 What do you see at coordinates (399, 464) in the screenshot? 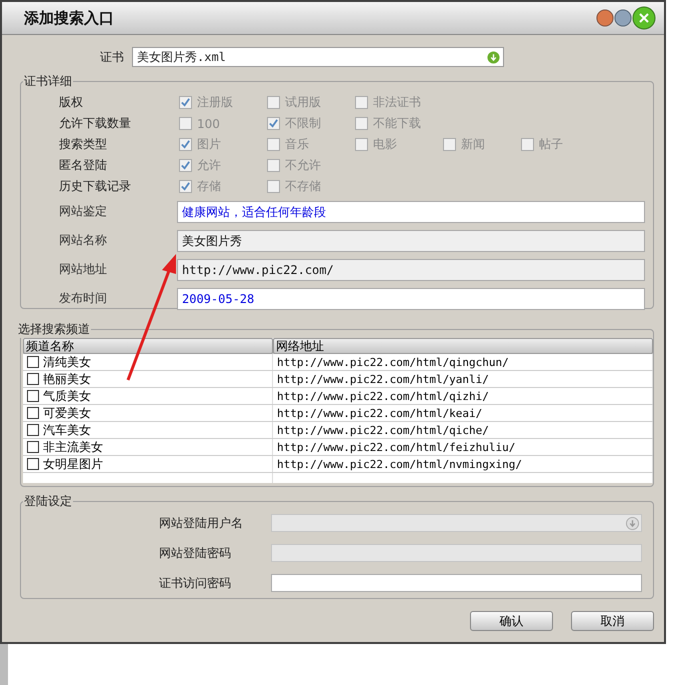
I see `table-cell: http://www.pic22.com/html/nvmingxing/` at bounding box center [399, 464].